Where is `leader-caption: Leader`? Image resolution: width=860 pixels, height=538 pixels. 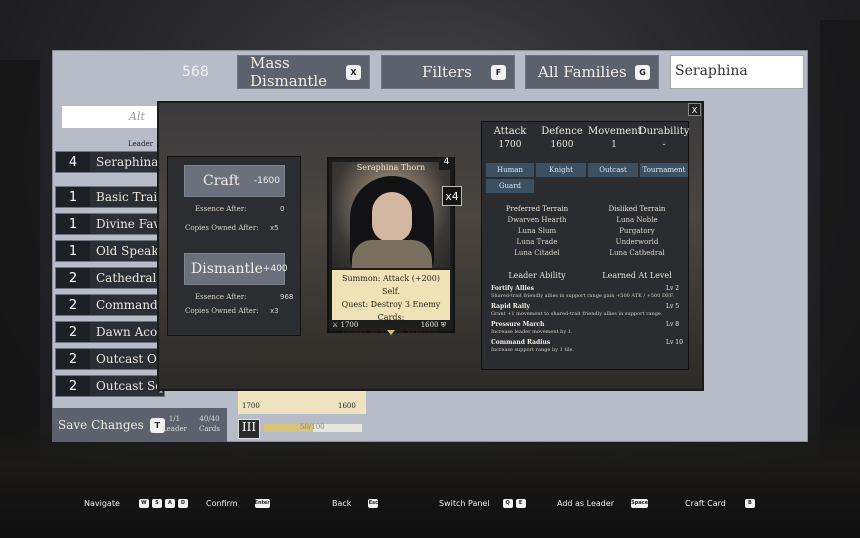
leader-caption: Leader is located at coordinates (140, 144).